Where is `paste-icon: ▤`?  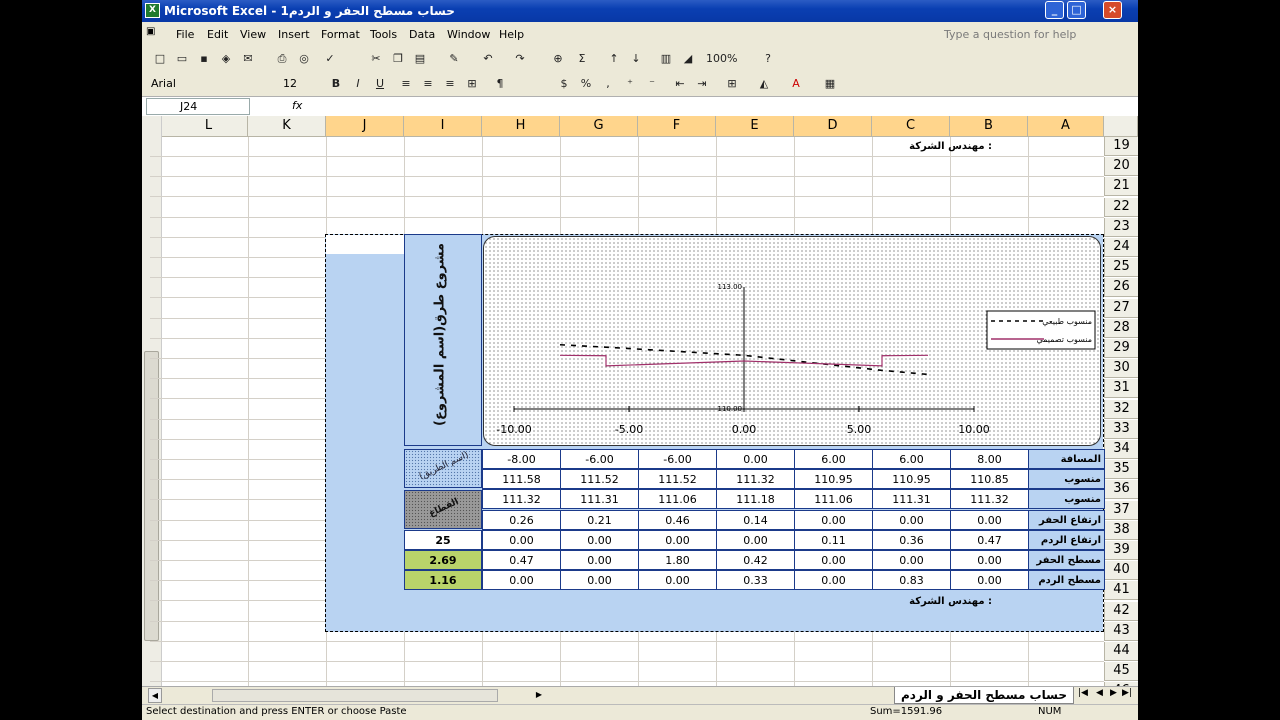 paste-icon: ▤ is located at coordinates (420, 59).